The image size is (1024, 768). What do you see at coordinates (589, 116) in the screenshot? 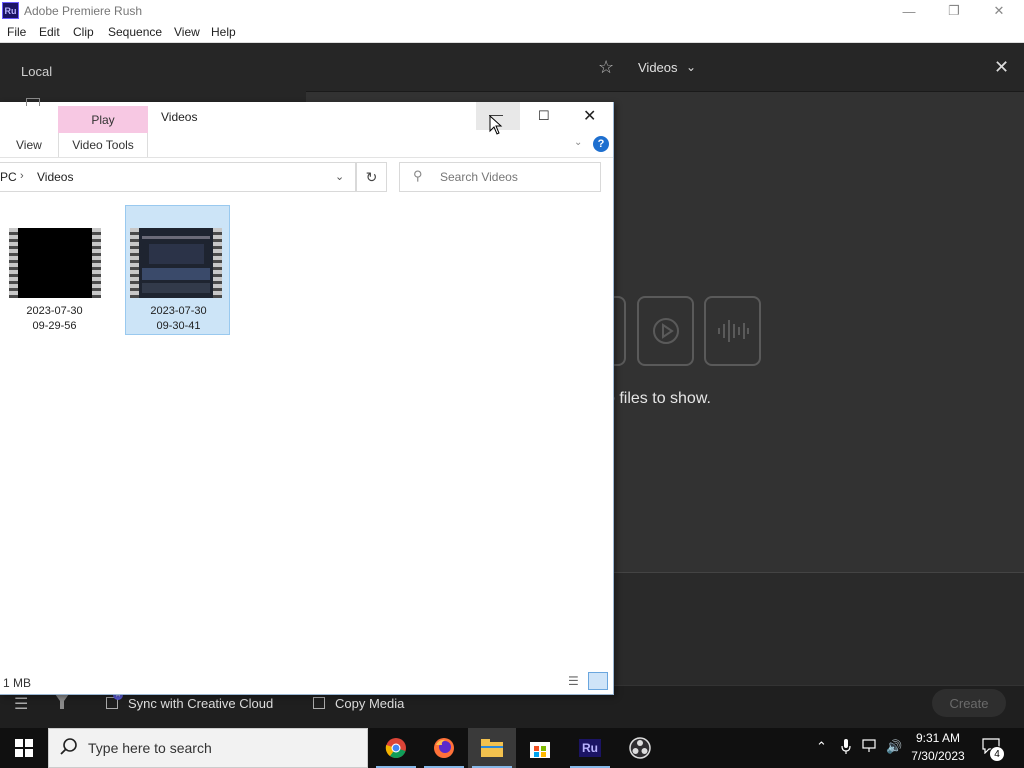
I see `explorer-close-button: ✕` at bounding box center [589, 116].